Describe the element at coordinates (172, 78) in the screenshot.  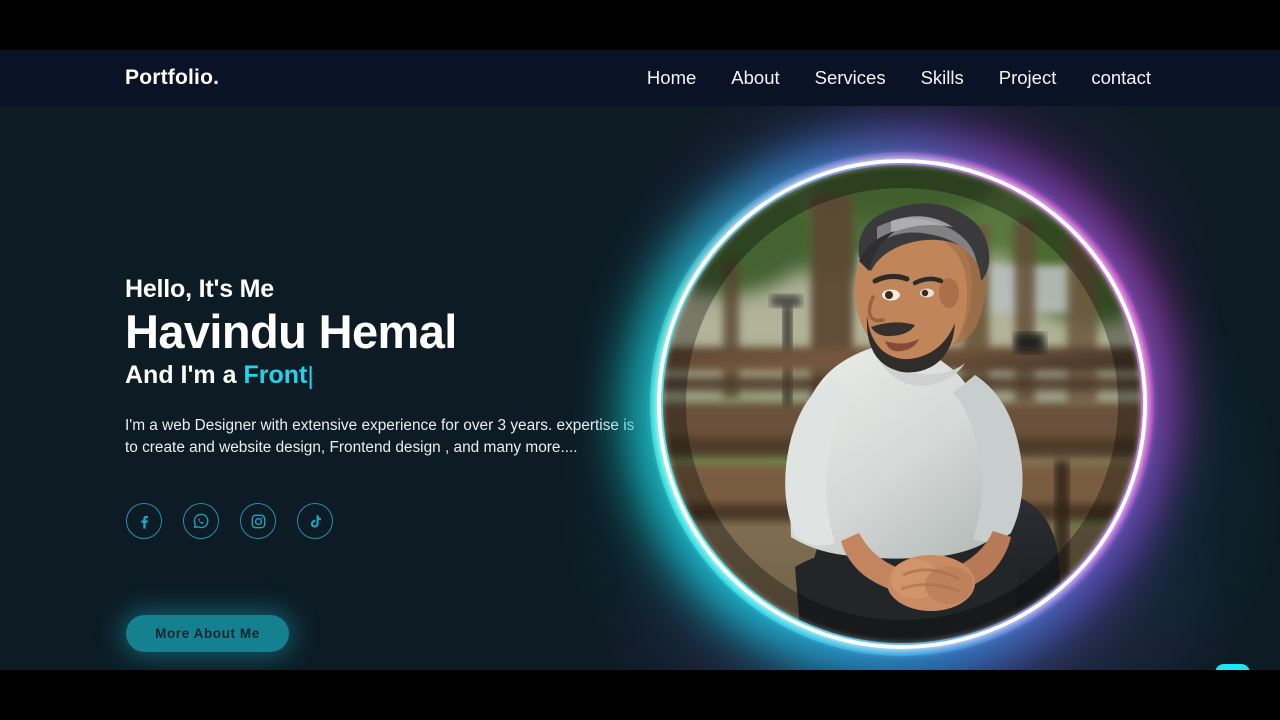
I see `site-brand-logo: Portfolio.` at that location.